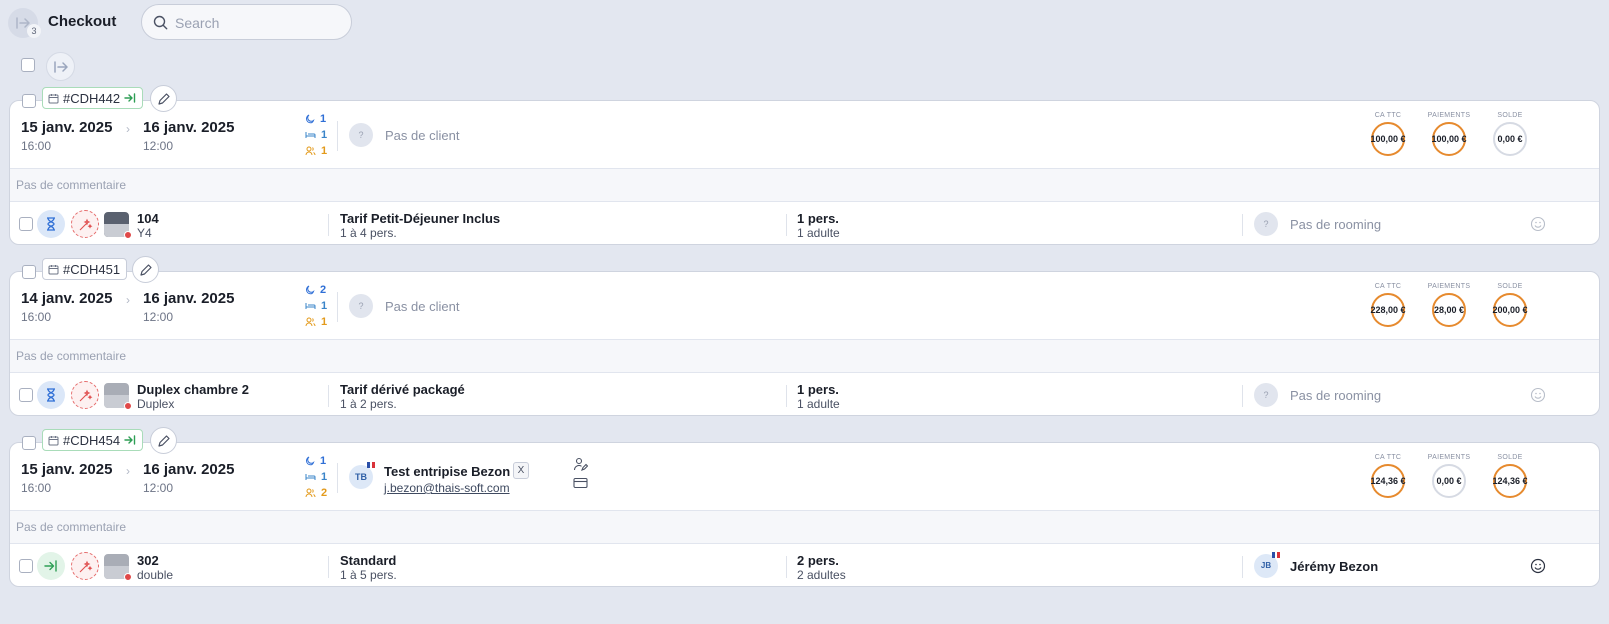  I want to click on rate-capacity: 1 à 4 pers., so click(368, 233).